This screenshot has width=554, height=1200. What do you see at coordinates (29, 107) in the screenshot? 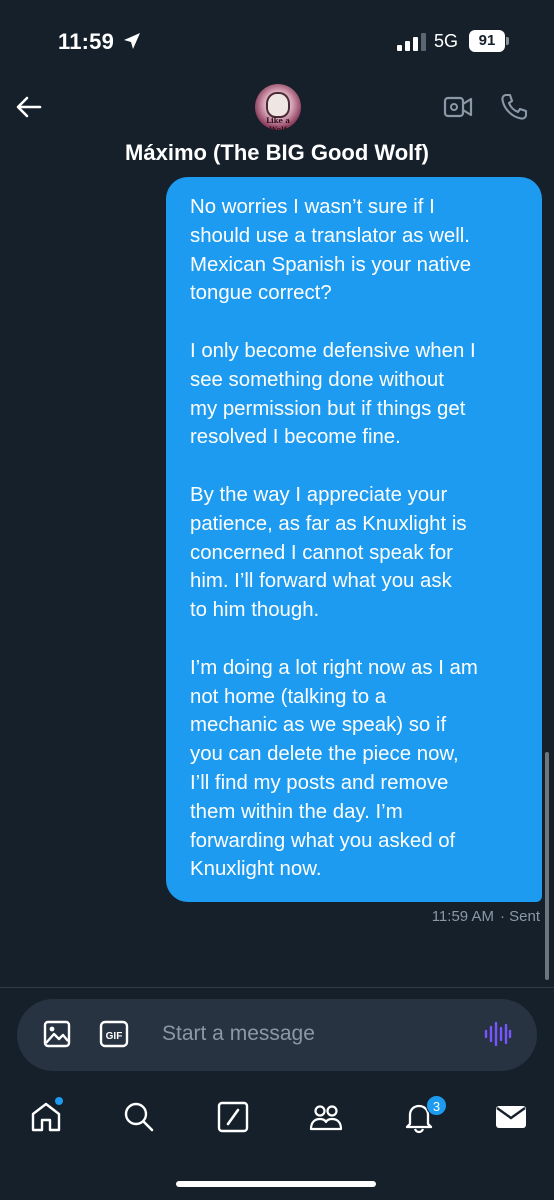
I see `back-arrow-icon` at bounding box center [29, 107].